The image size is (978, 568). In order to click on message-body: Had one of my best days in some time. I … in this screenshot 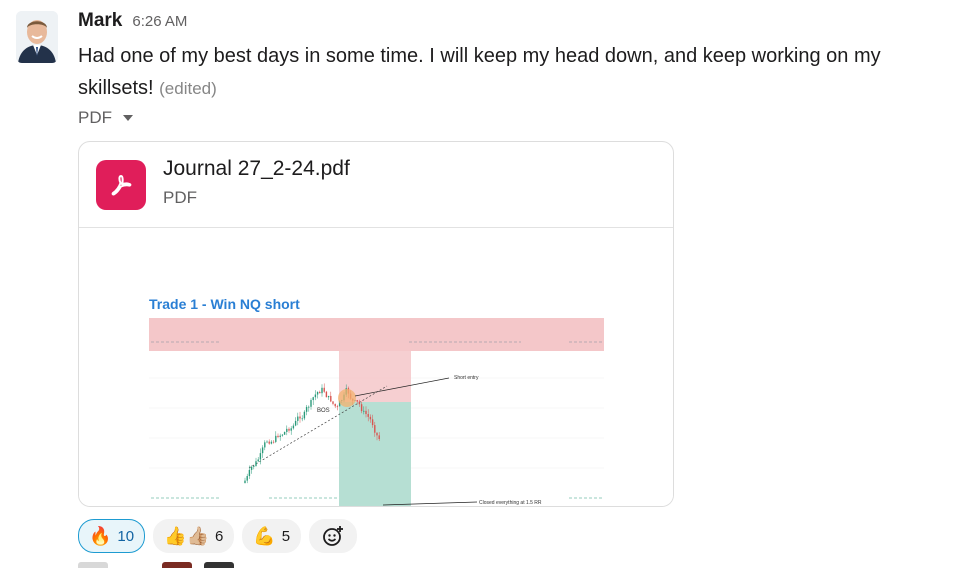, I will do `click(503, 72)`.